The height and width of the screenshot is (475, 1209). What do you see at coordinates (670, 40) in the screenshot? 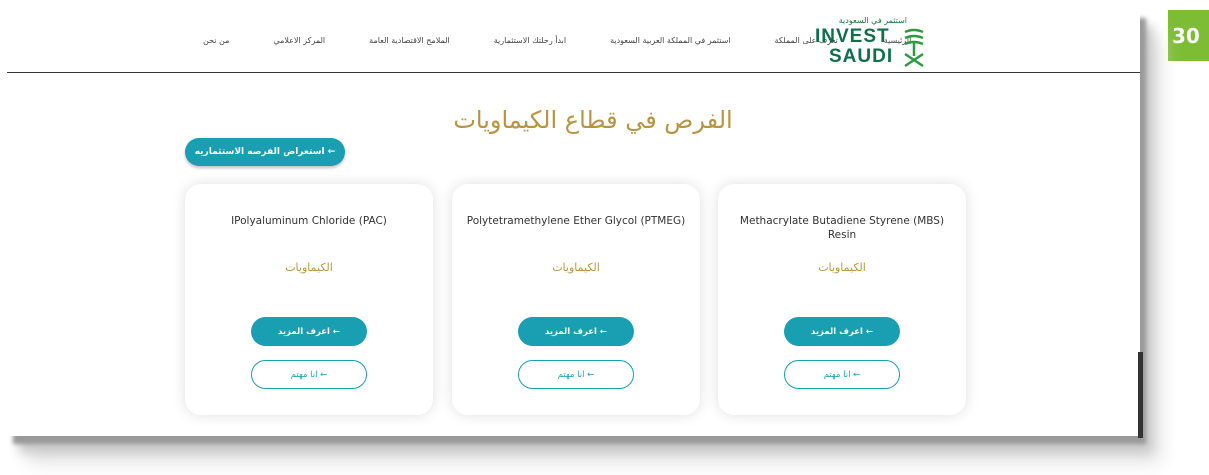
I see `nav-item-invest: استثمر في المملكة العربية السعودية` at bounding box center [670, 40].